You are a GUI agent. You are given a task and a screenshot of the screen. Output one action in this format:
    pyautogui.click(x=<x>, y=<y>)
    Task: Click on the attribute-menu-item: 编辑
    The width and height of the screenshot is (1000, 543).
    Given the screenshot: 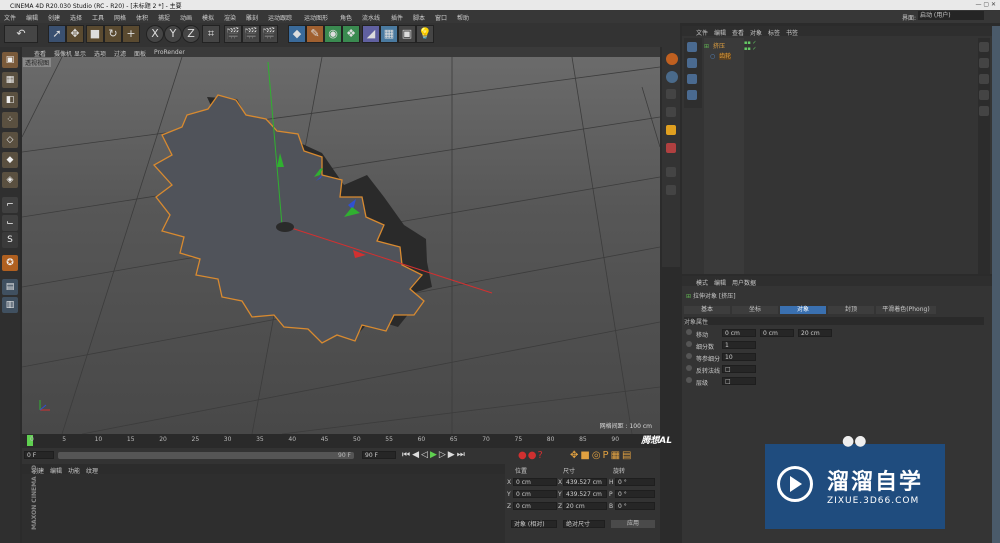 What is the action you would take?
    pyautogui.click(x=720, y=282)
    